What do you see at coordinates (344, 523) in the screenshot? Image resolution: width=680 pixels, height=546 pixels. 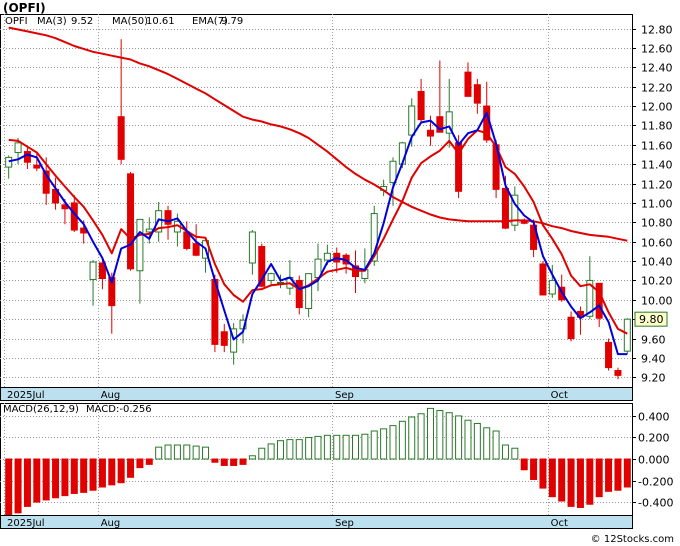 I see `macd-date-label: Sep` at bounding box center [344, 523].